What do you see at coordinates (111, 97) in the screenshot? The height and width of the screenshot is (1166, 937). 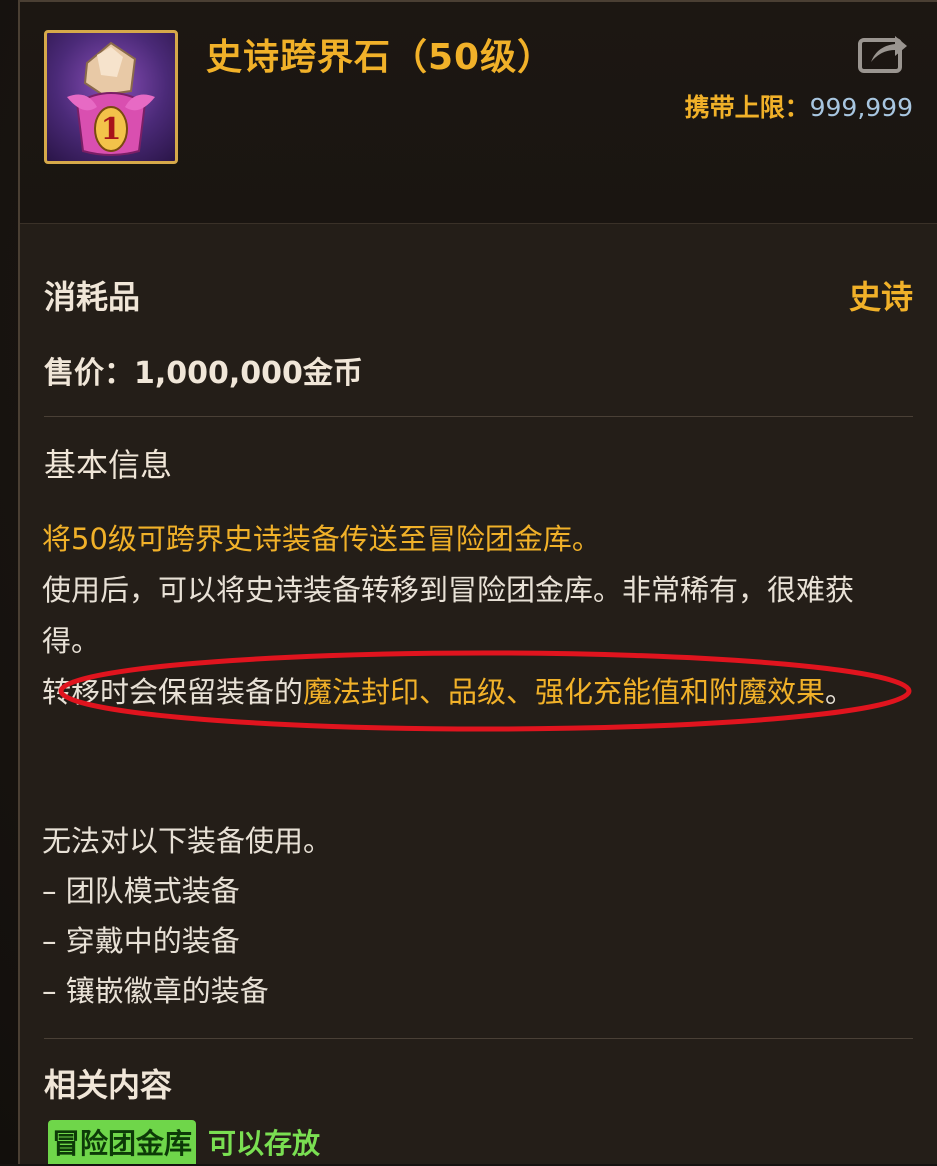 I see `item-gem-icon: 1` at bounding box center [111, 97].